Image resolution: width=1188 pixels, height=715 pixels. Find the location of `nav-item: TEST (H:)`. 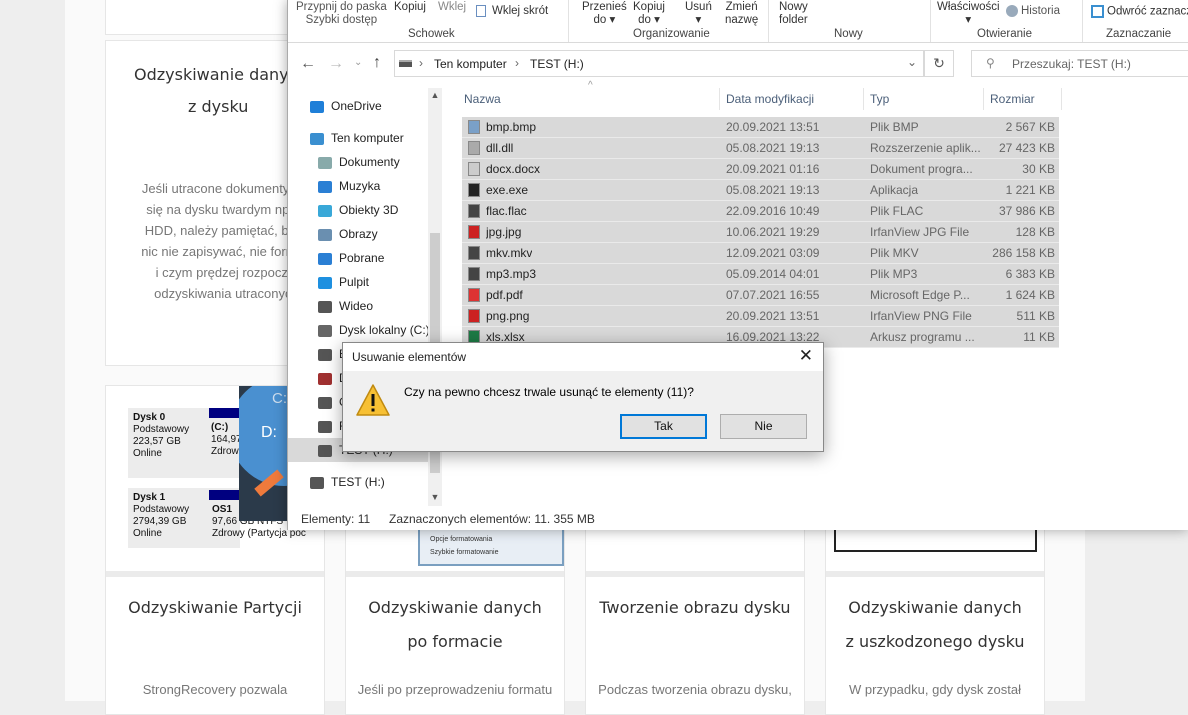

nav-item: TEST (H:) is located at coordinates (358, 482).